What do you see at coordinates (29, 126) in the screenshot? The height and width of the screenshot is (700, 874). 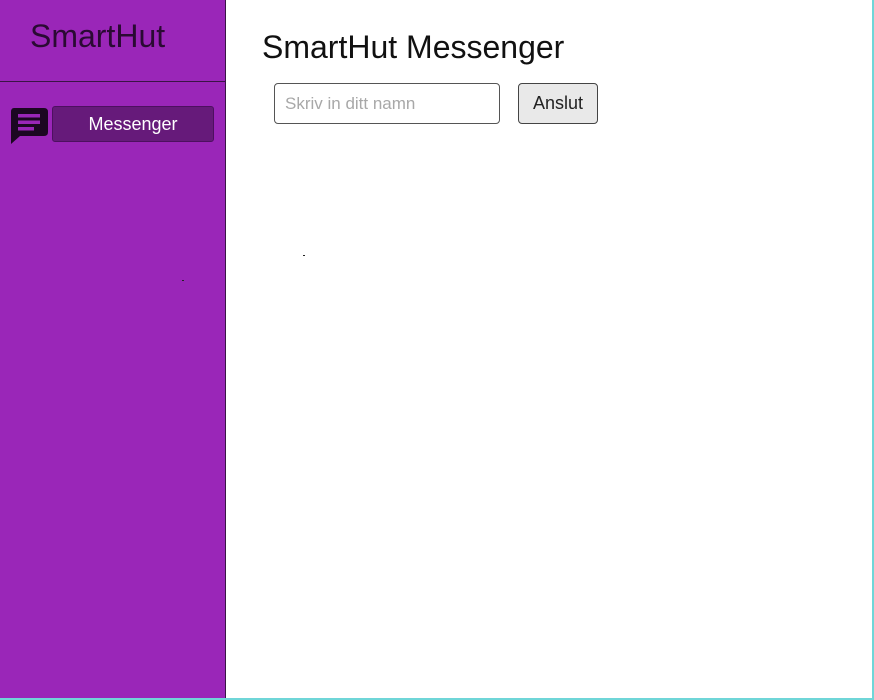 I see `chat-icon` at bounding box center [29, 126].